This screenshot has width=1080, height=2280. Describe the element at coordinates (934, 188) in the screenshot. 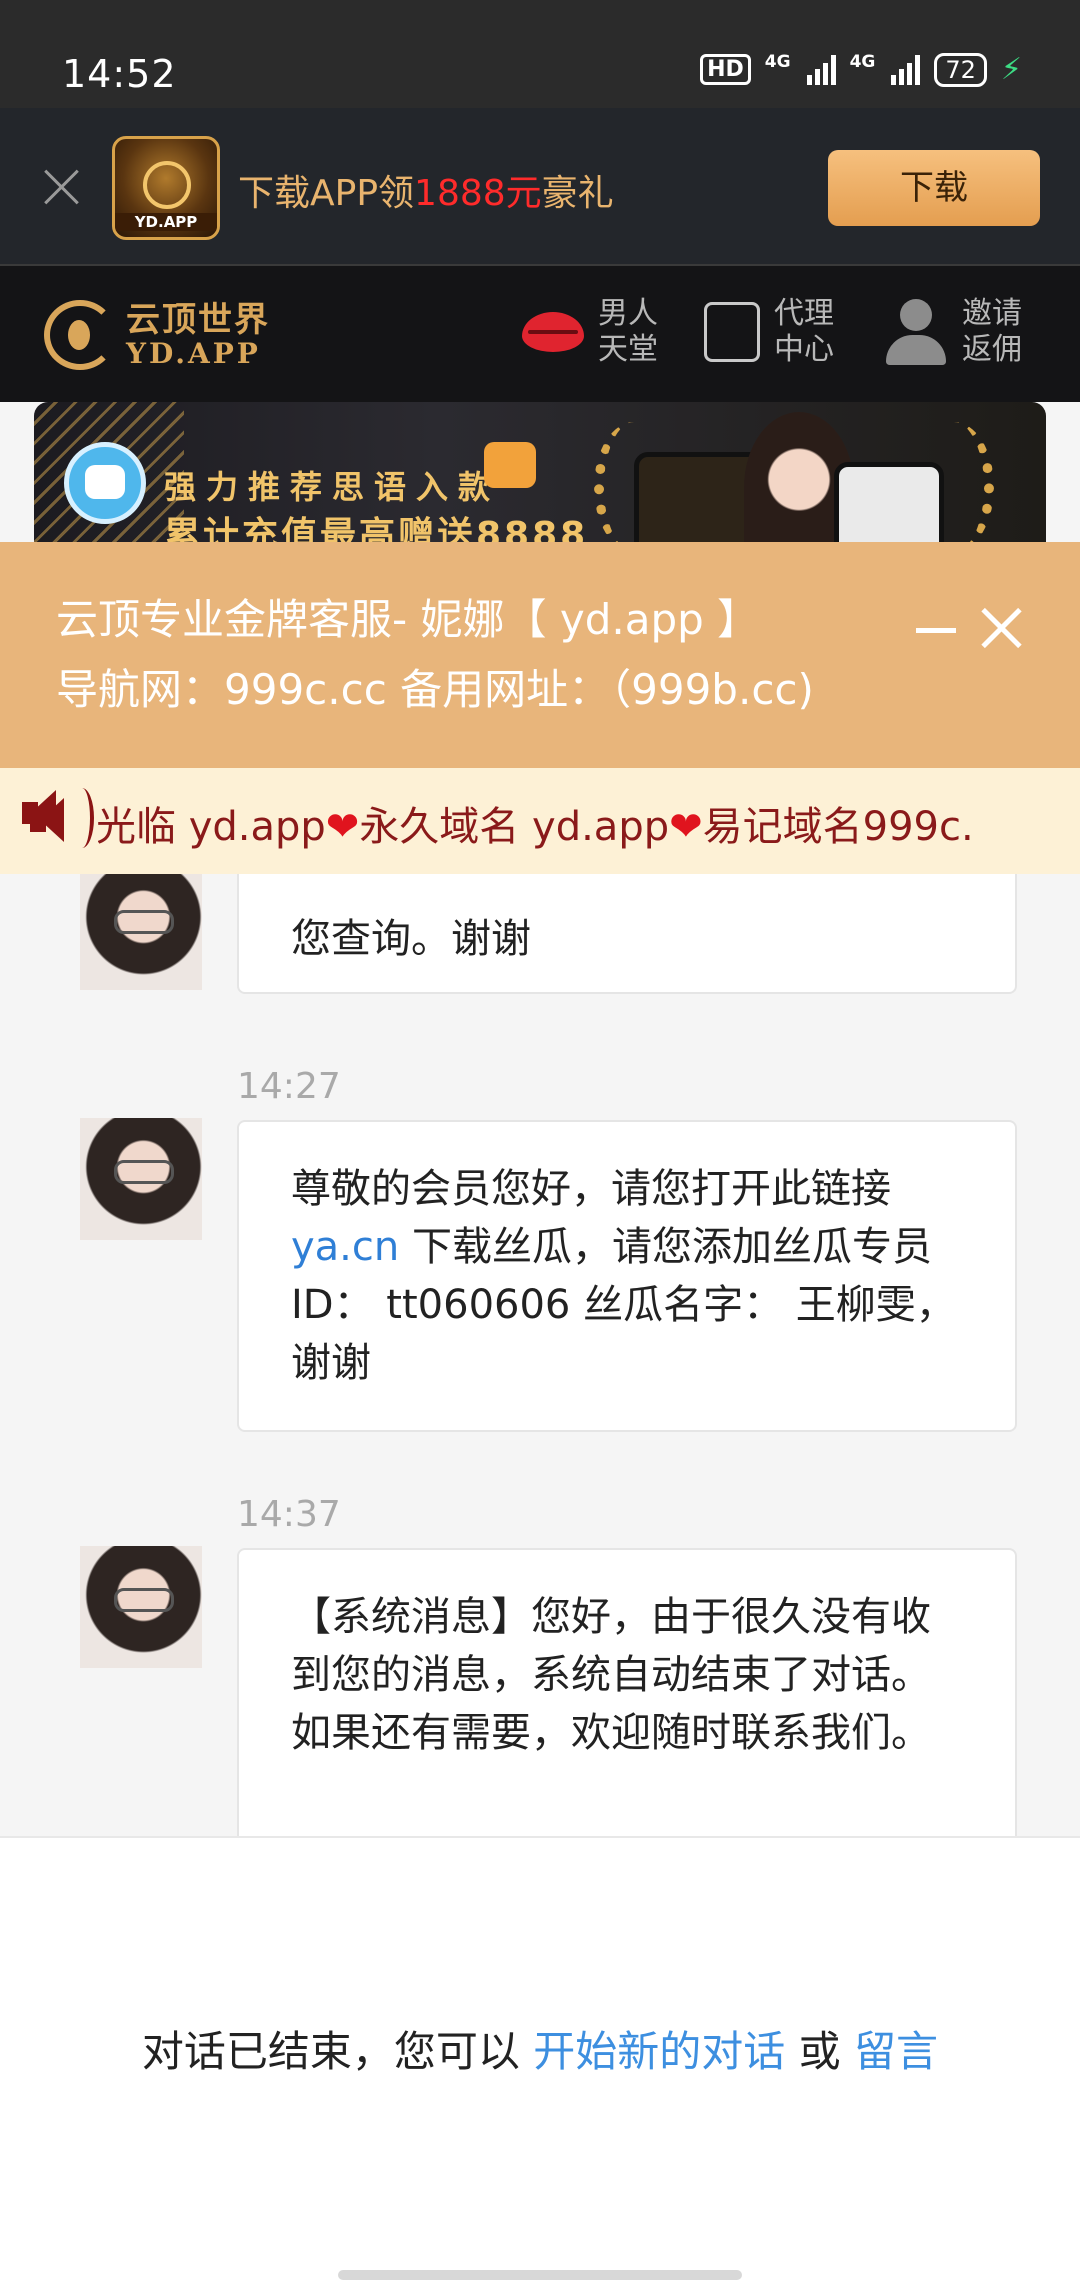

I see `download-button: 下载` at that location.